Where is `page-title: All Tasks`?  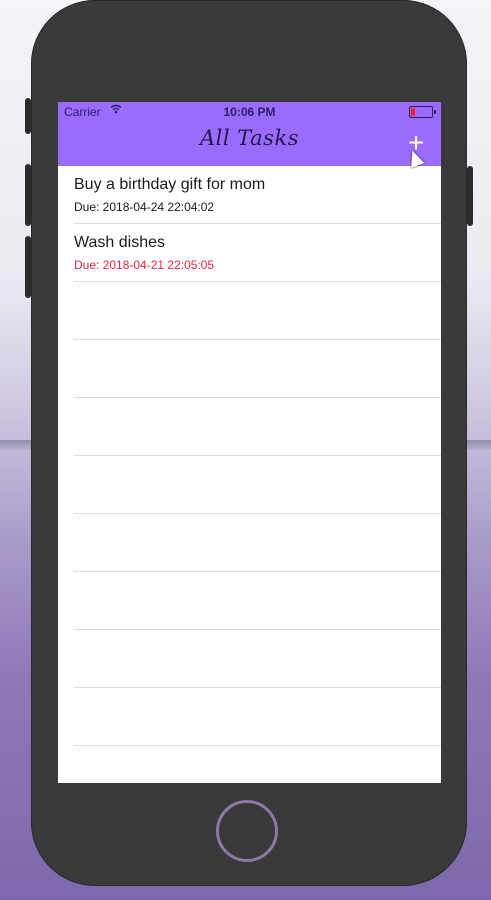 page-title: All Tasks is located at coordinates (249, 138).